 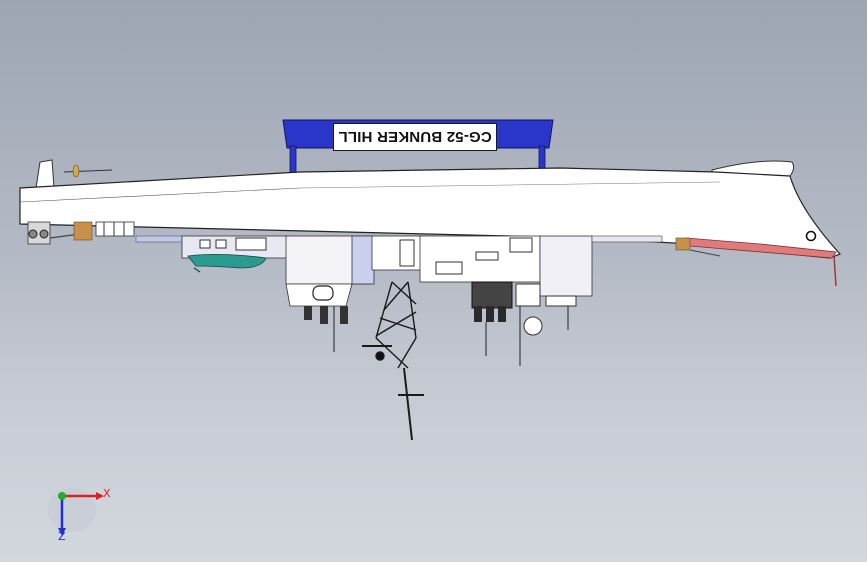 I want to click on x-axis-label: X, so click(x=107, y=493).